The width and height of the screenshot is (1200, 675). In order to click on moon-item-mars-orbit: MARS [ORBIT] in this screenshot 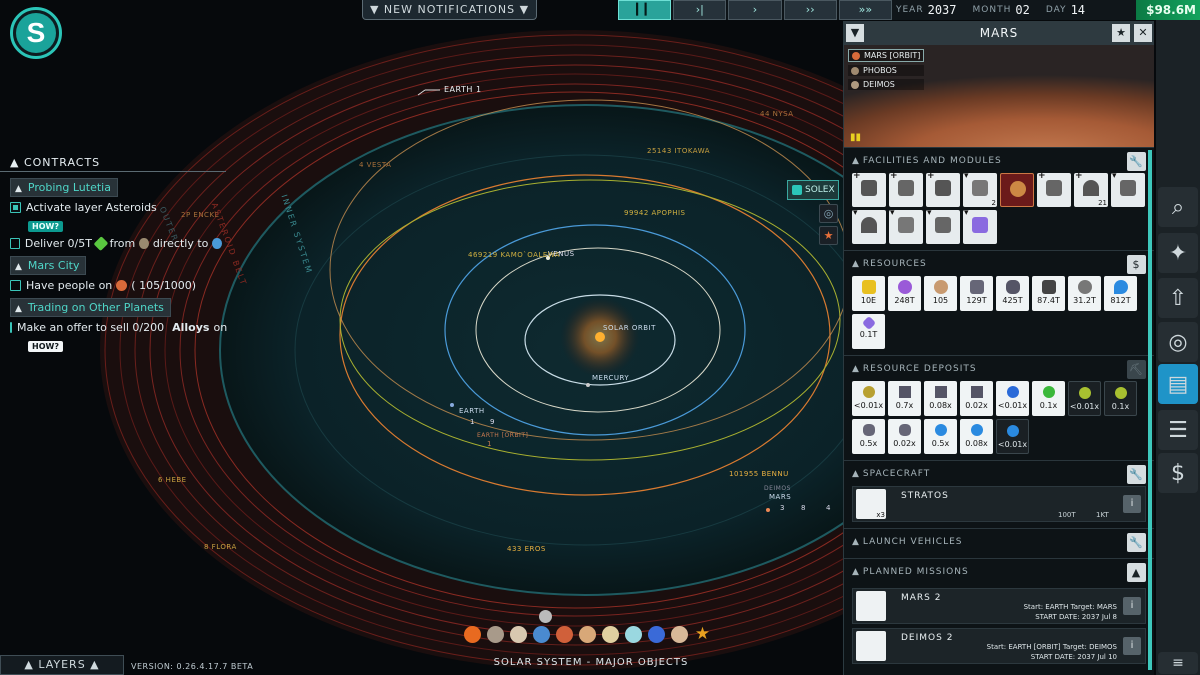, I will do `click(886, 55)`.